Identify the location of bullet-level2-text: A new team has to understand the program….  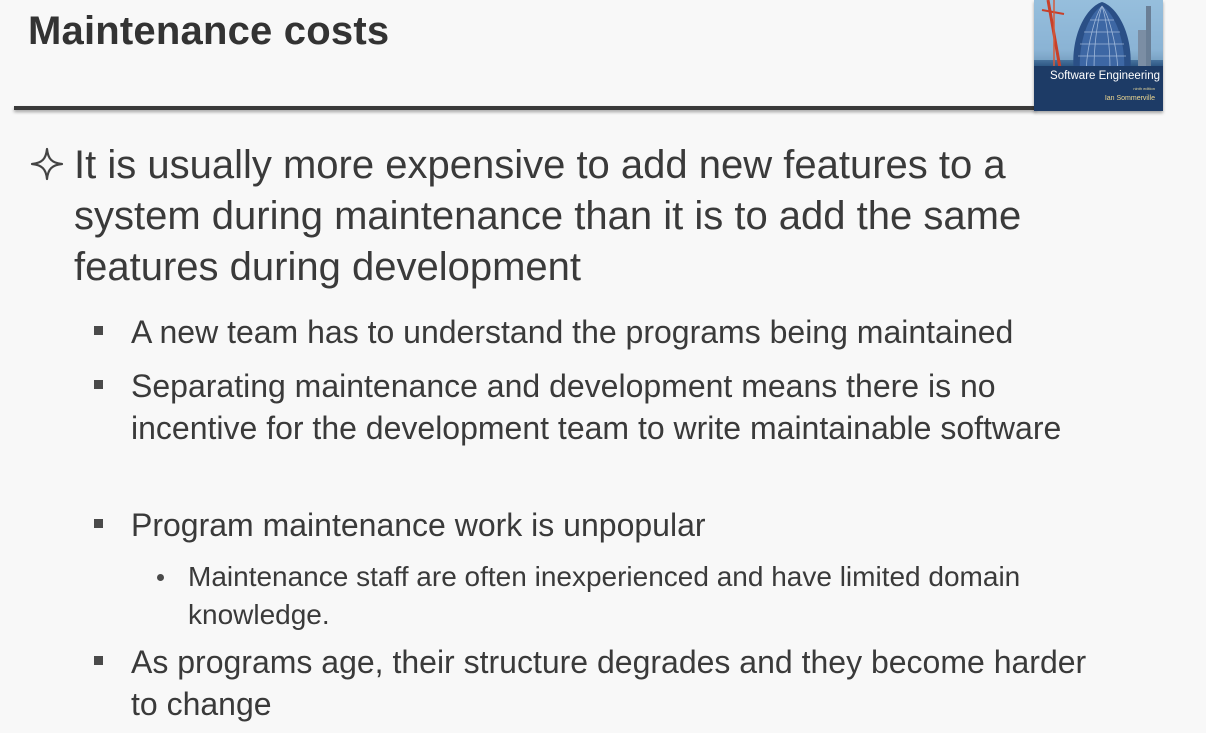
(572, 332).